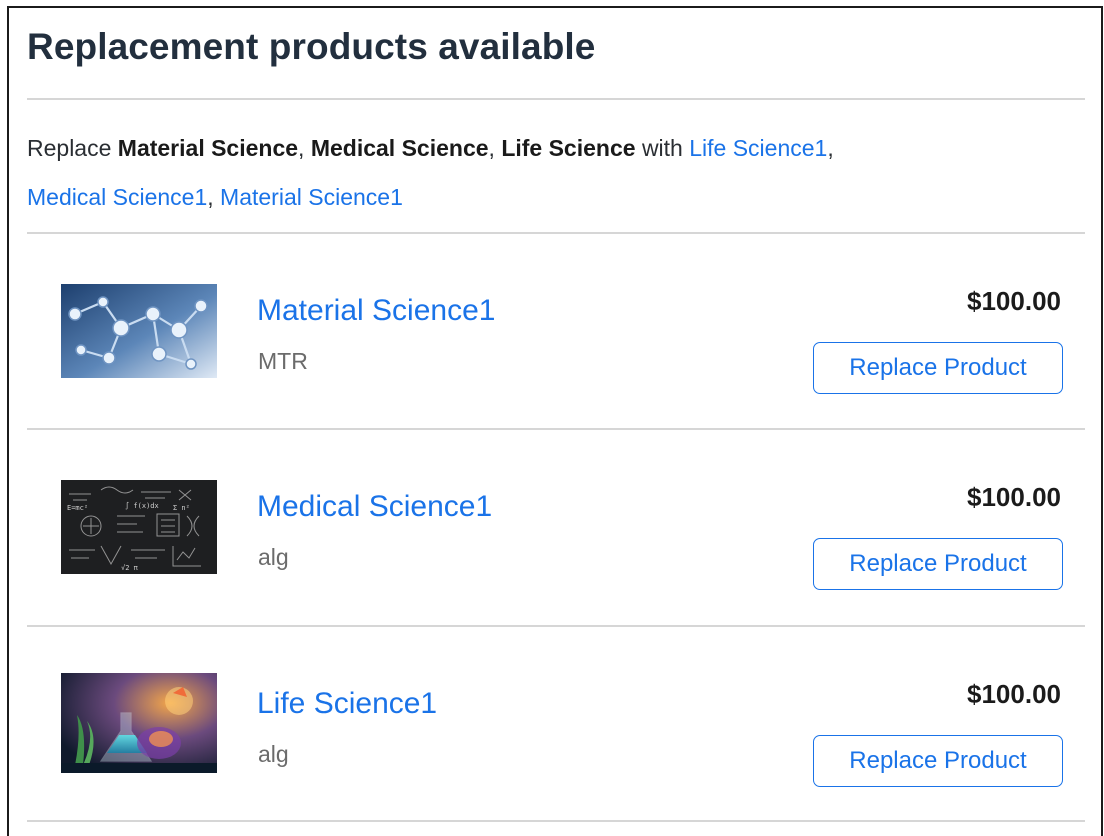 This screenshot has height=836, width=1104. What do you see at coordinates (347, 704) in the screenshot?
I see `product-name-link: Life Science1` at bounding box center [347, 704].